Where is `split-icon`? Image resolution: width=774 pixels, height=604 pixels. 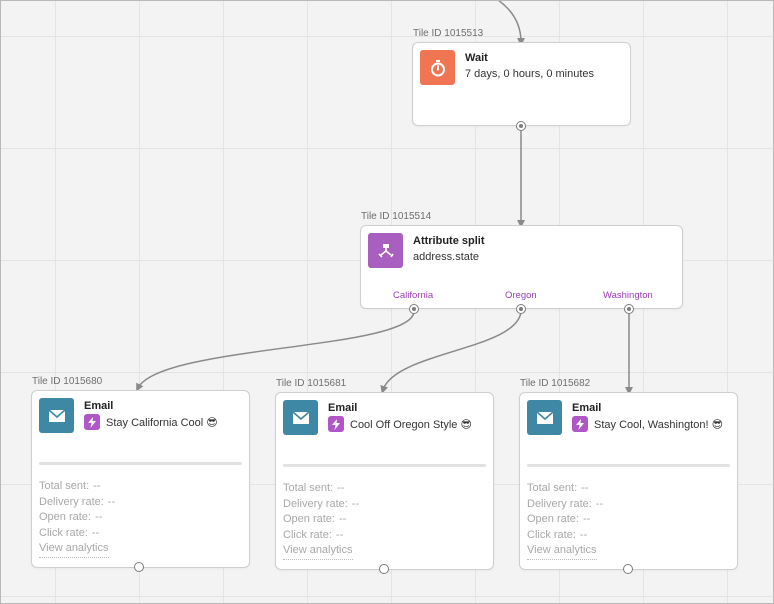
split-icon is located at coordinates (385, 250).